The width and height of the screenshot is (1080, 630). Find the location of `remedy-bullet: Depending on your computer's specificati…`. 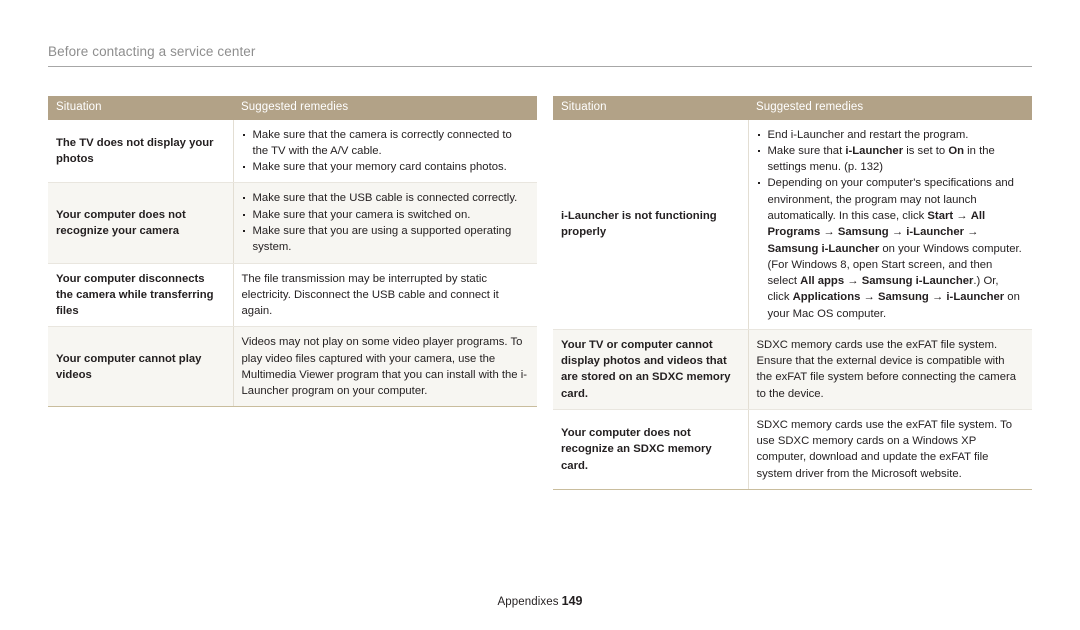

remedy-bullet: Depending on your computer's specificati… is located at coordinates (890, 248).